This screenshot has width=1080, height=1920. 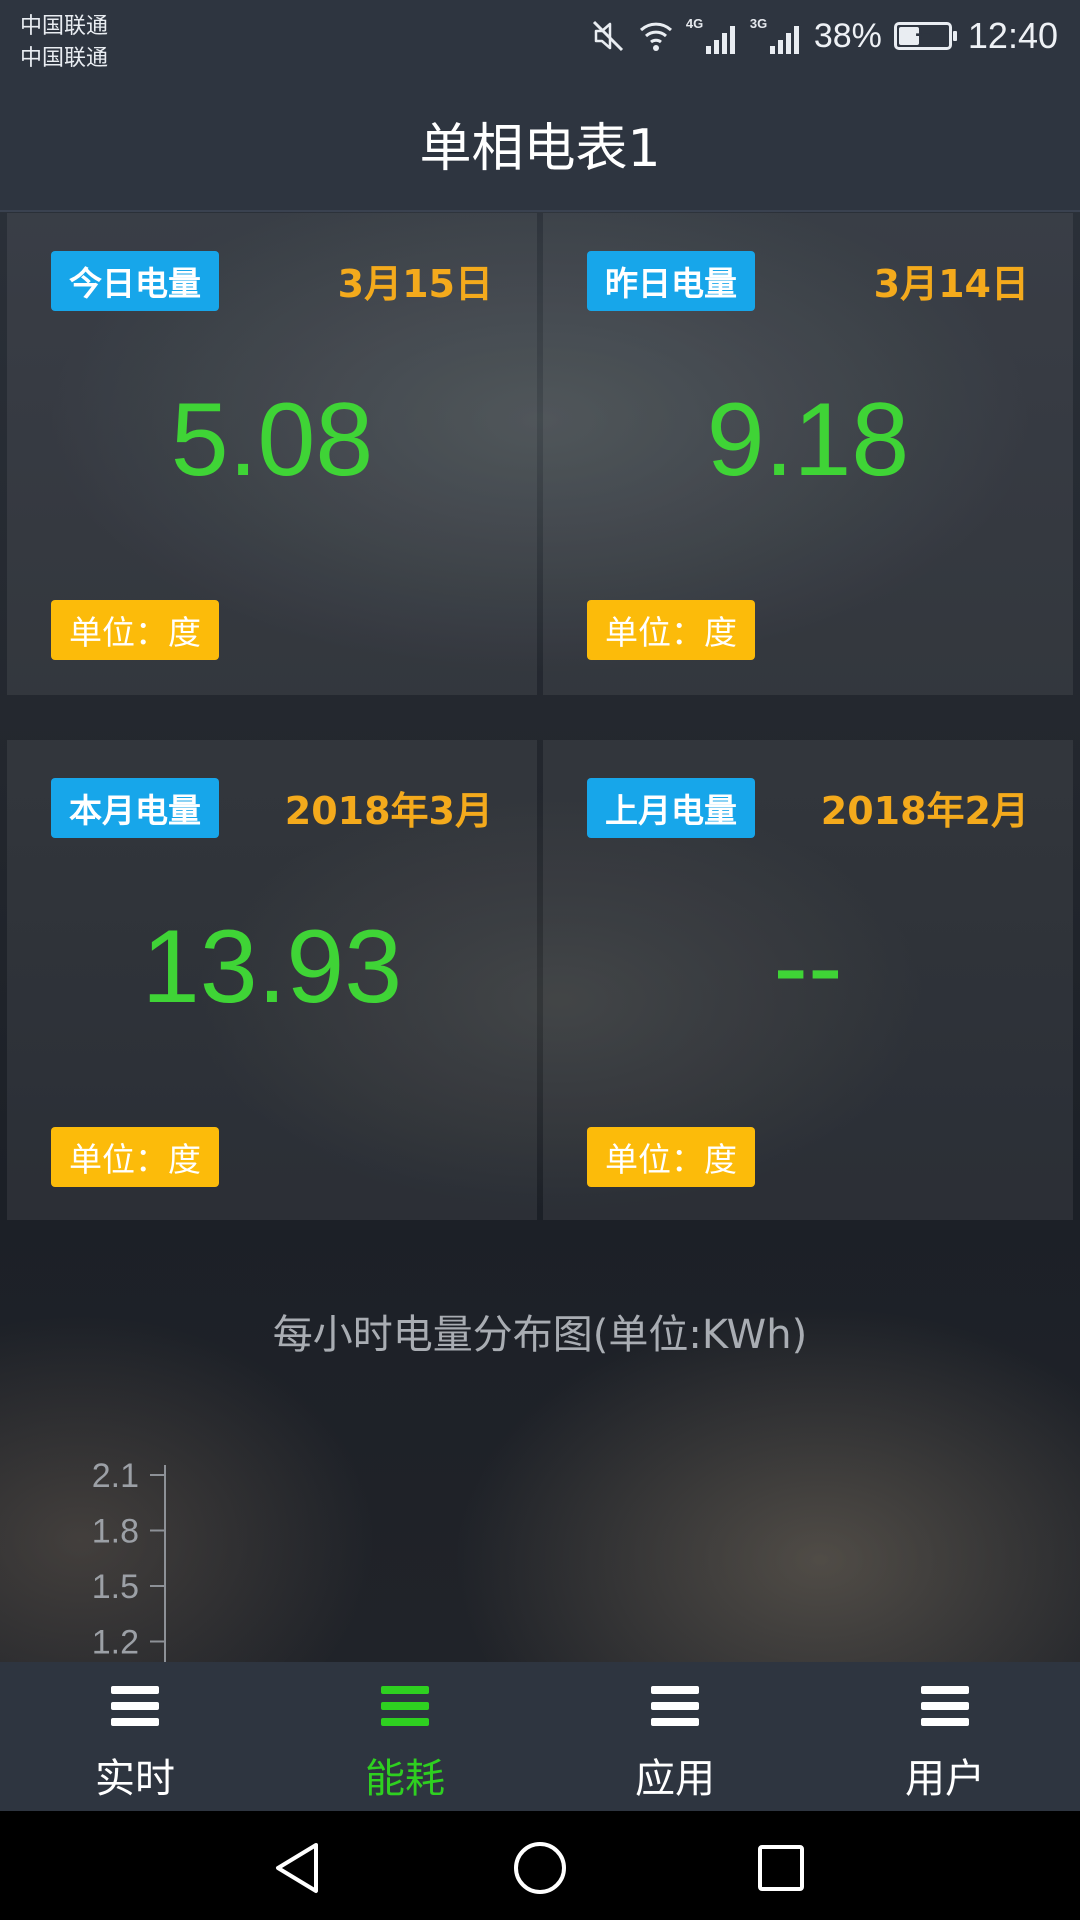 I want to click on card-label: 本月电量, so click(x=135, y=808).